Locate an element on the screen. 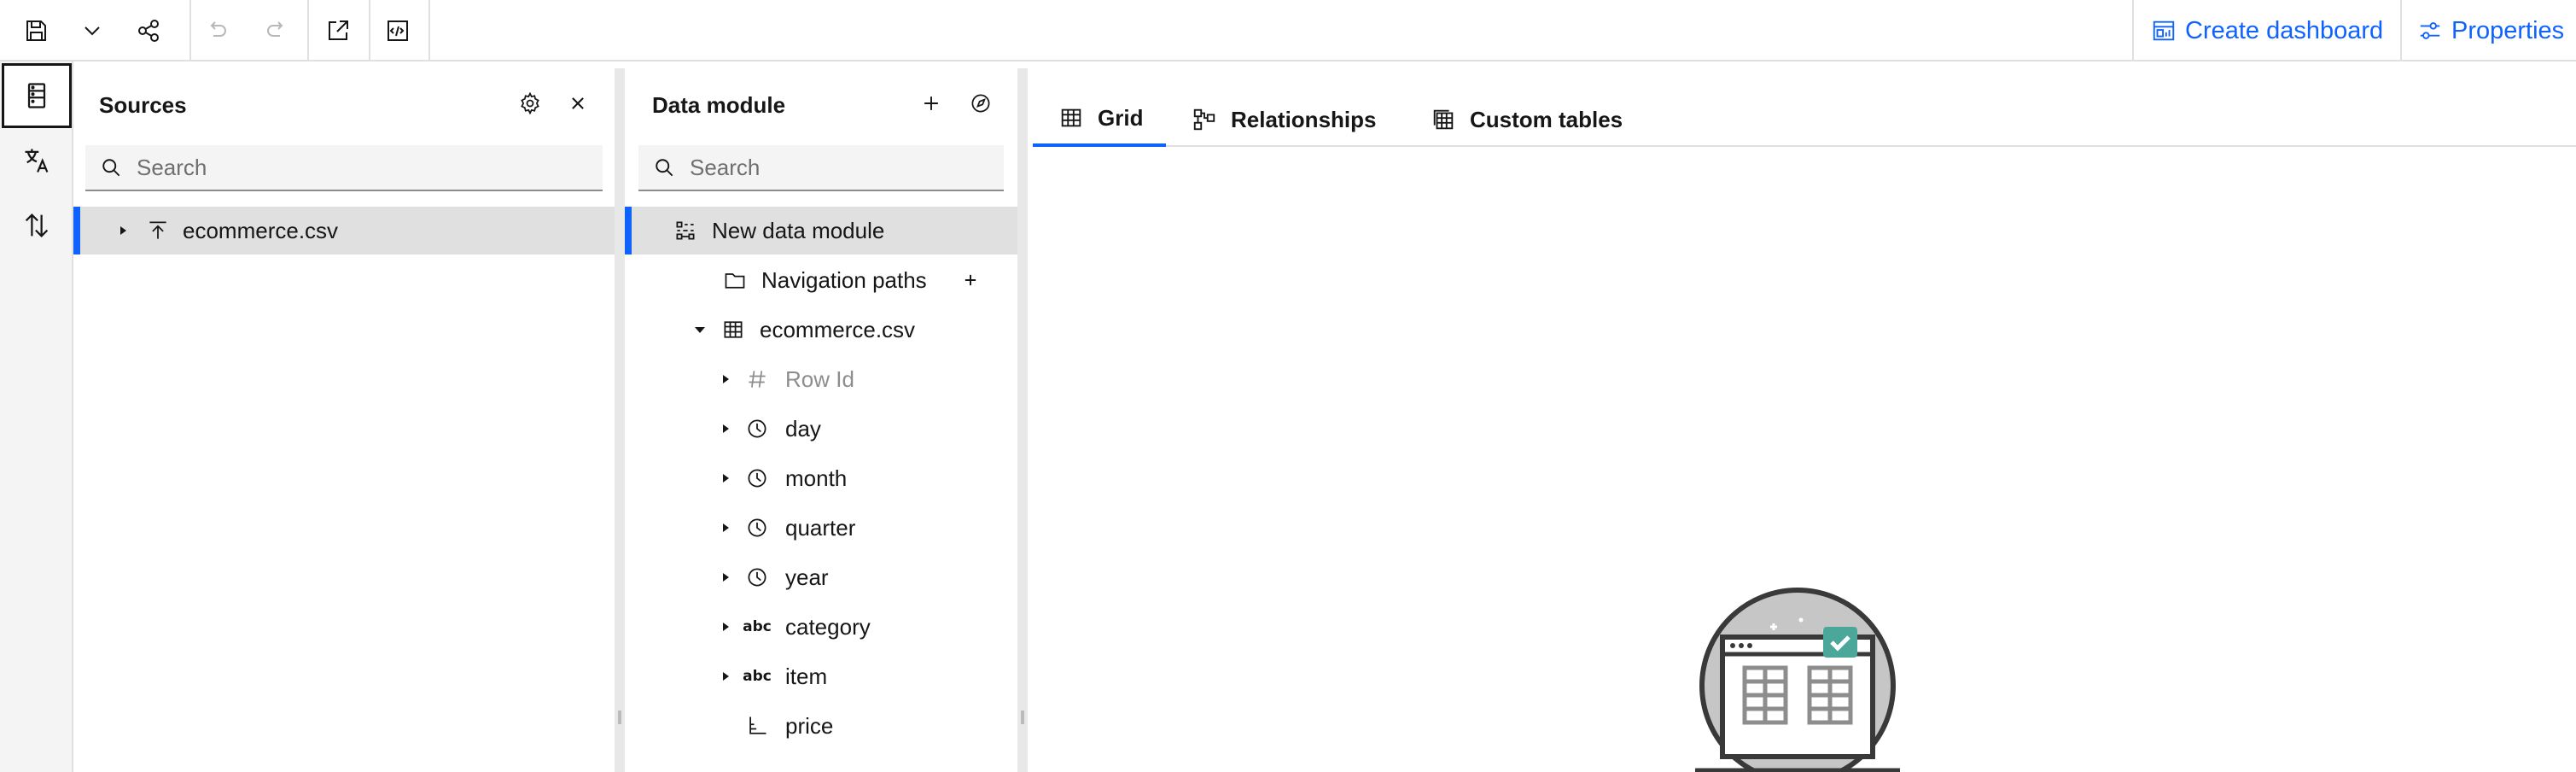 The height and width of the screenshot is (772, 2576). left-rail is located at coordinates (36, 416).